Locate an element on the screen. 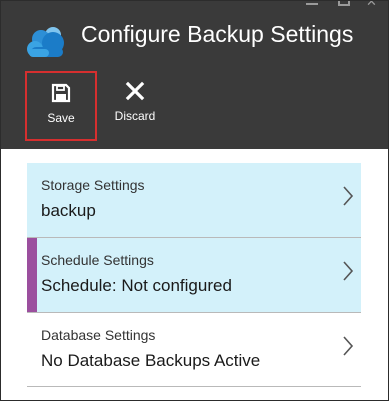 The image size is (389, 401). save-button: Save is located at coordinates (61, 106).